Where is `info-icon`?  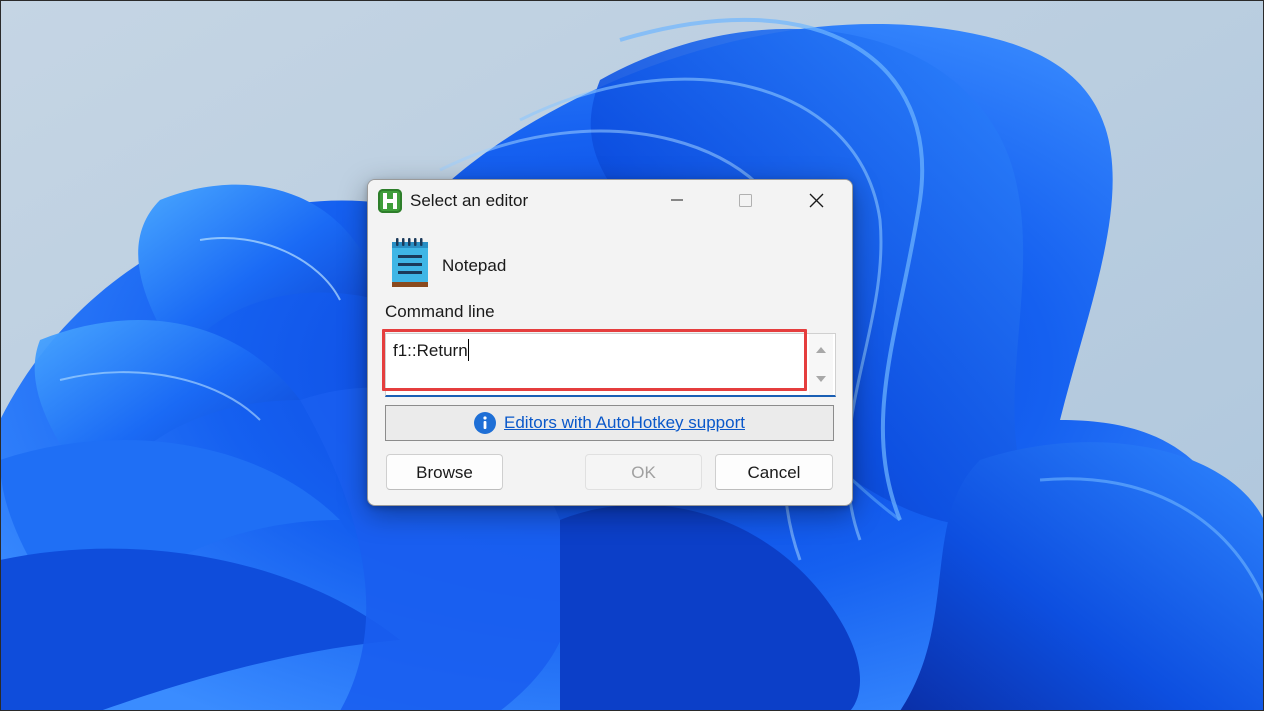 info-icon is located at coordinates (485, 423).